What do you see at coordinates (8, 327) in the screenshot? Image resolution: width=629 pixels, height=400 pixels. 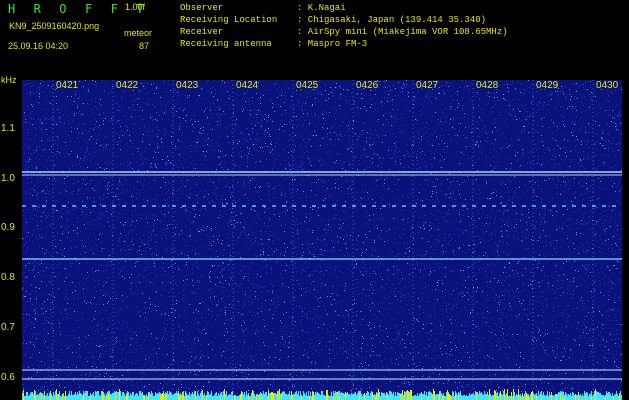 I see `y-tick-label: 0.7` at bounding box center [8, 327].